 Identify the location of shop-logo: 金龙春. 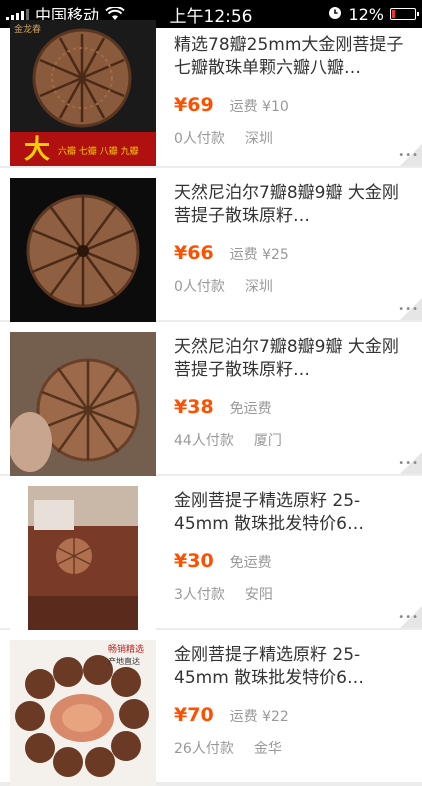
(27, 29).